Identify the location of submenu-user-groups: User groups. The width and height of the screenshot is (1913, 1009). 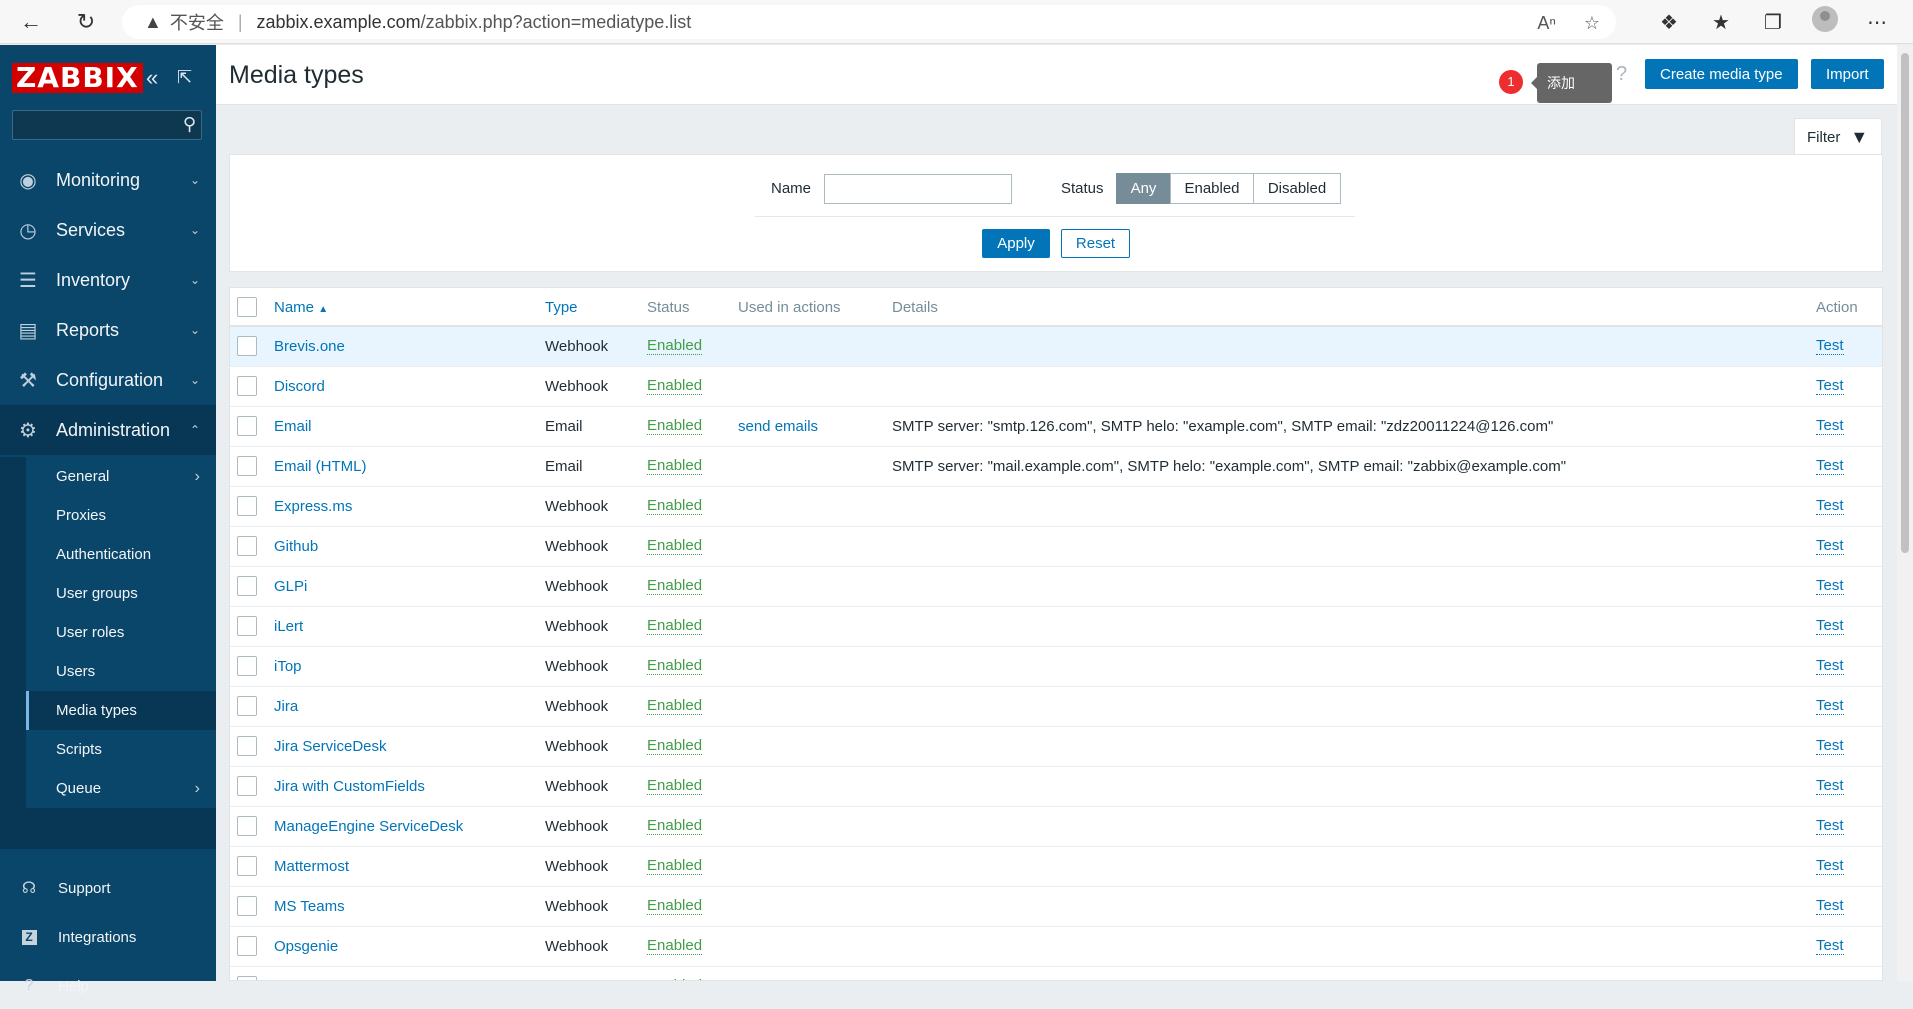
(121, 593).